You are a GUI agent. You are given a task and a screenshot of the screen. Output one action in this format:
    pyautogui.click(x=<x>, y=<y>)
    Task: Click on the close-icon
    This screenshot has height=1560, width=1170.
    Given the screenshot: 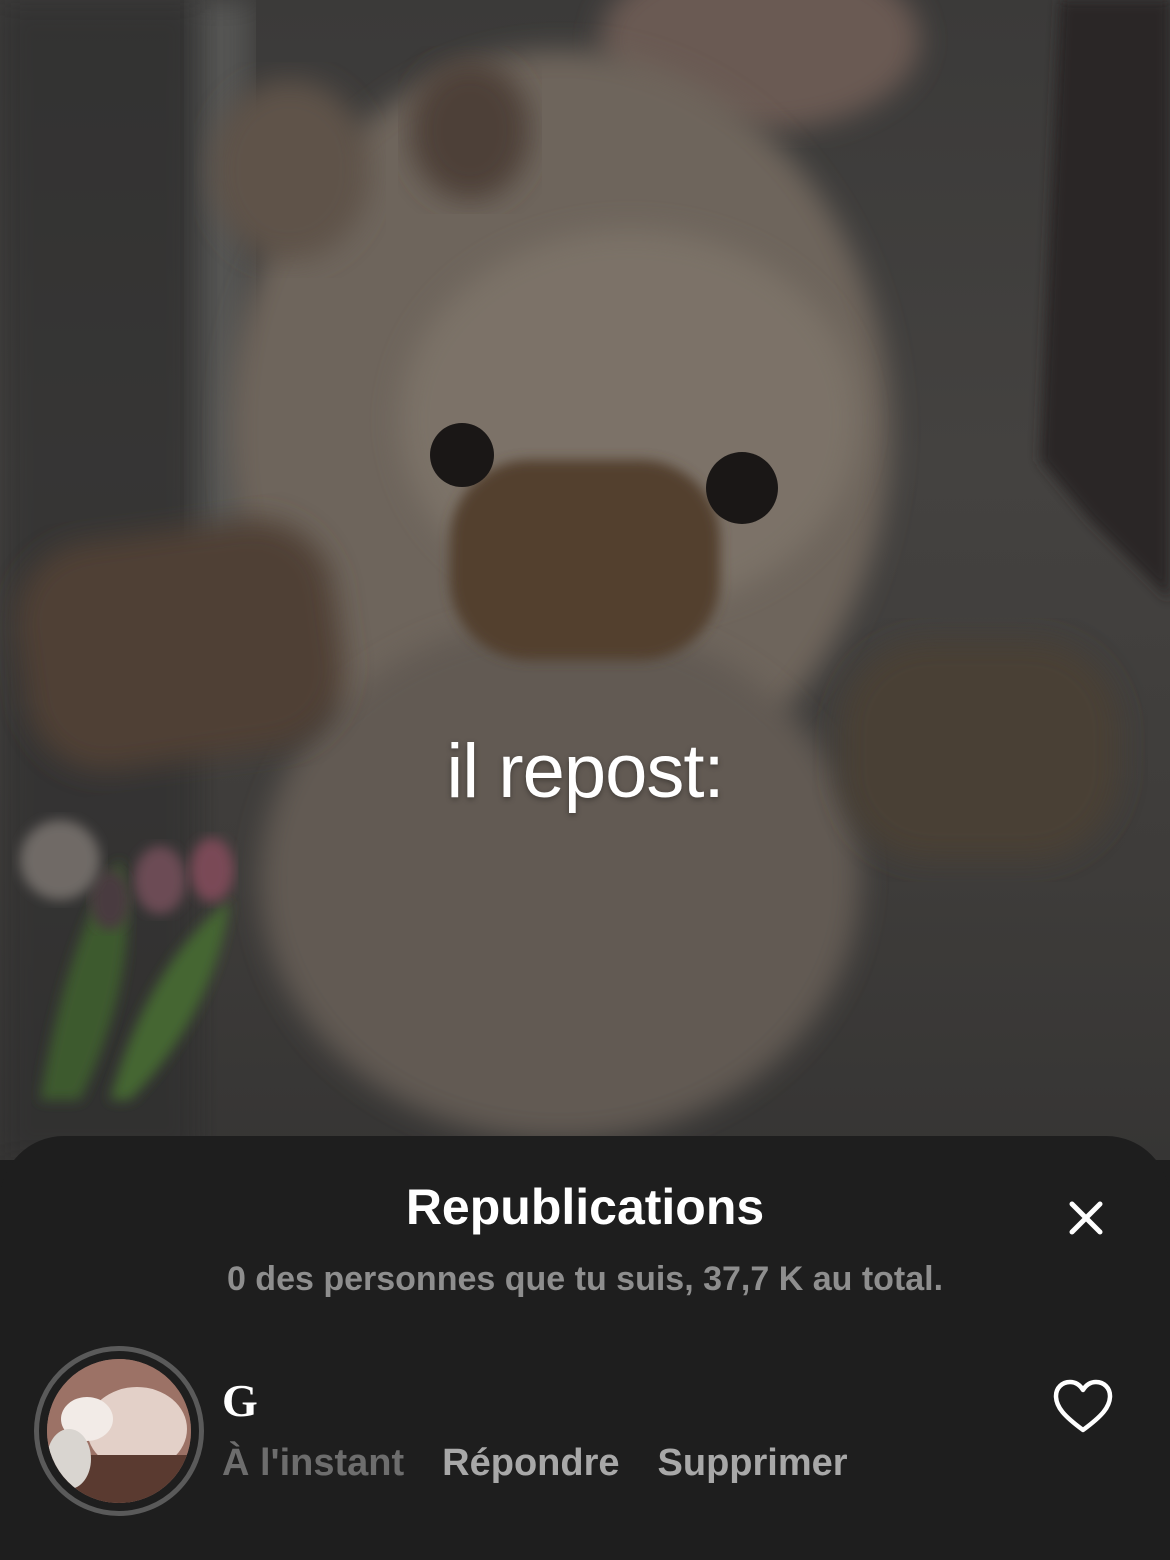 What is the action you would take?
    pyautogui.click(x=1086, y=1218)
    